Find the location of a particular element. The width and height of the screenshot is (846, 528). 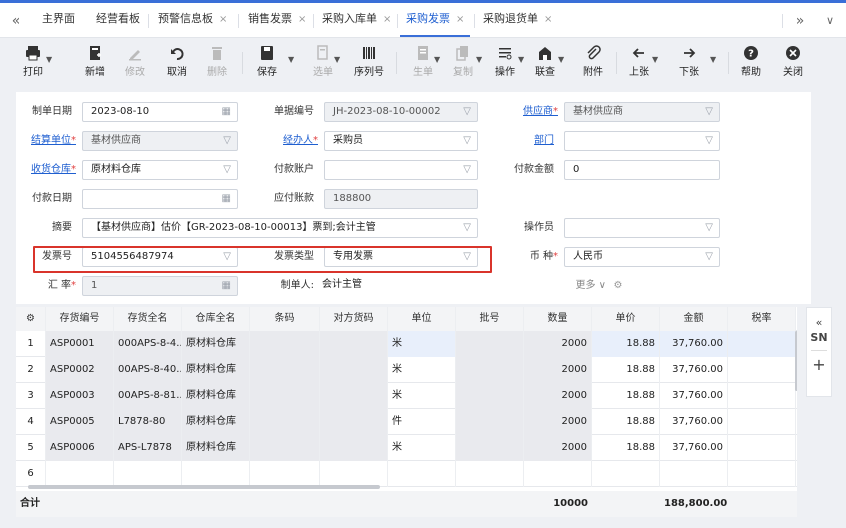

vertical-scrollbar is located at coordinates (796, 361).